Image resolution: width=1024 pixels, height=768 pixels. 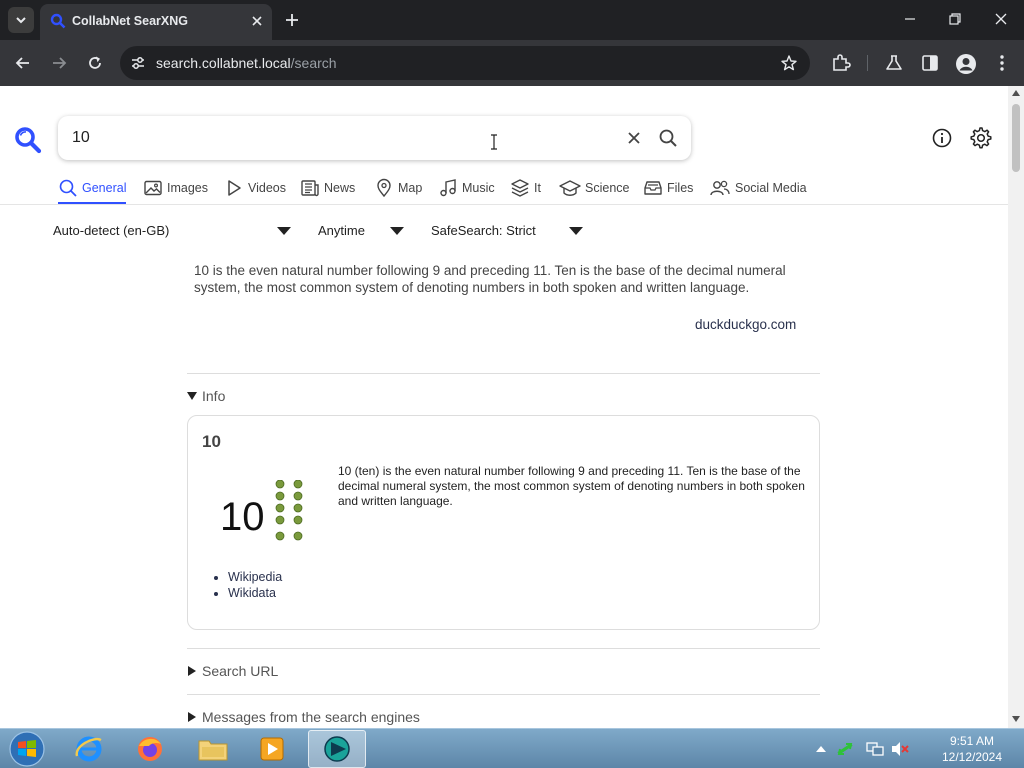 I want to click on tab-label: Music, so click(x=478, y=188).